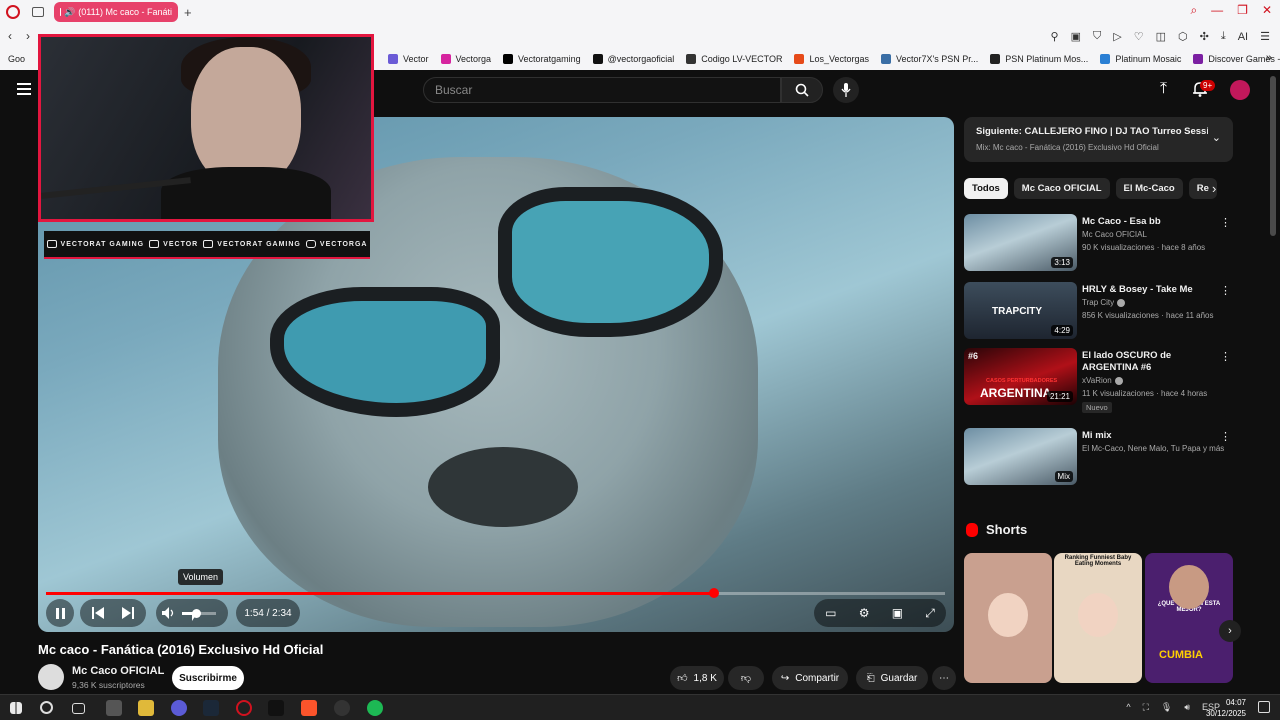 The width and height of the screenshot is (1280, 720). I want to click on voice-search-button, so click(846, 90).